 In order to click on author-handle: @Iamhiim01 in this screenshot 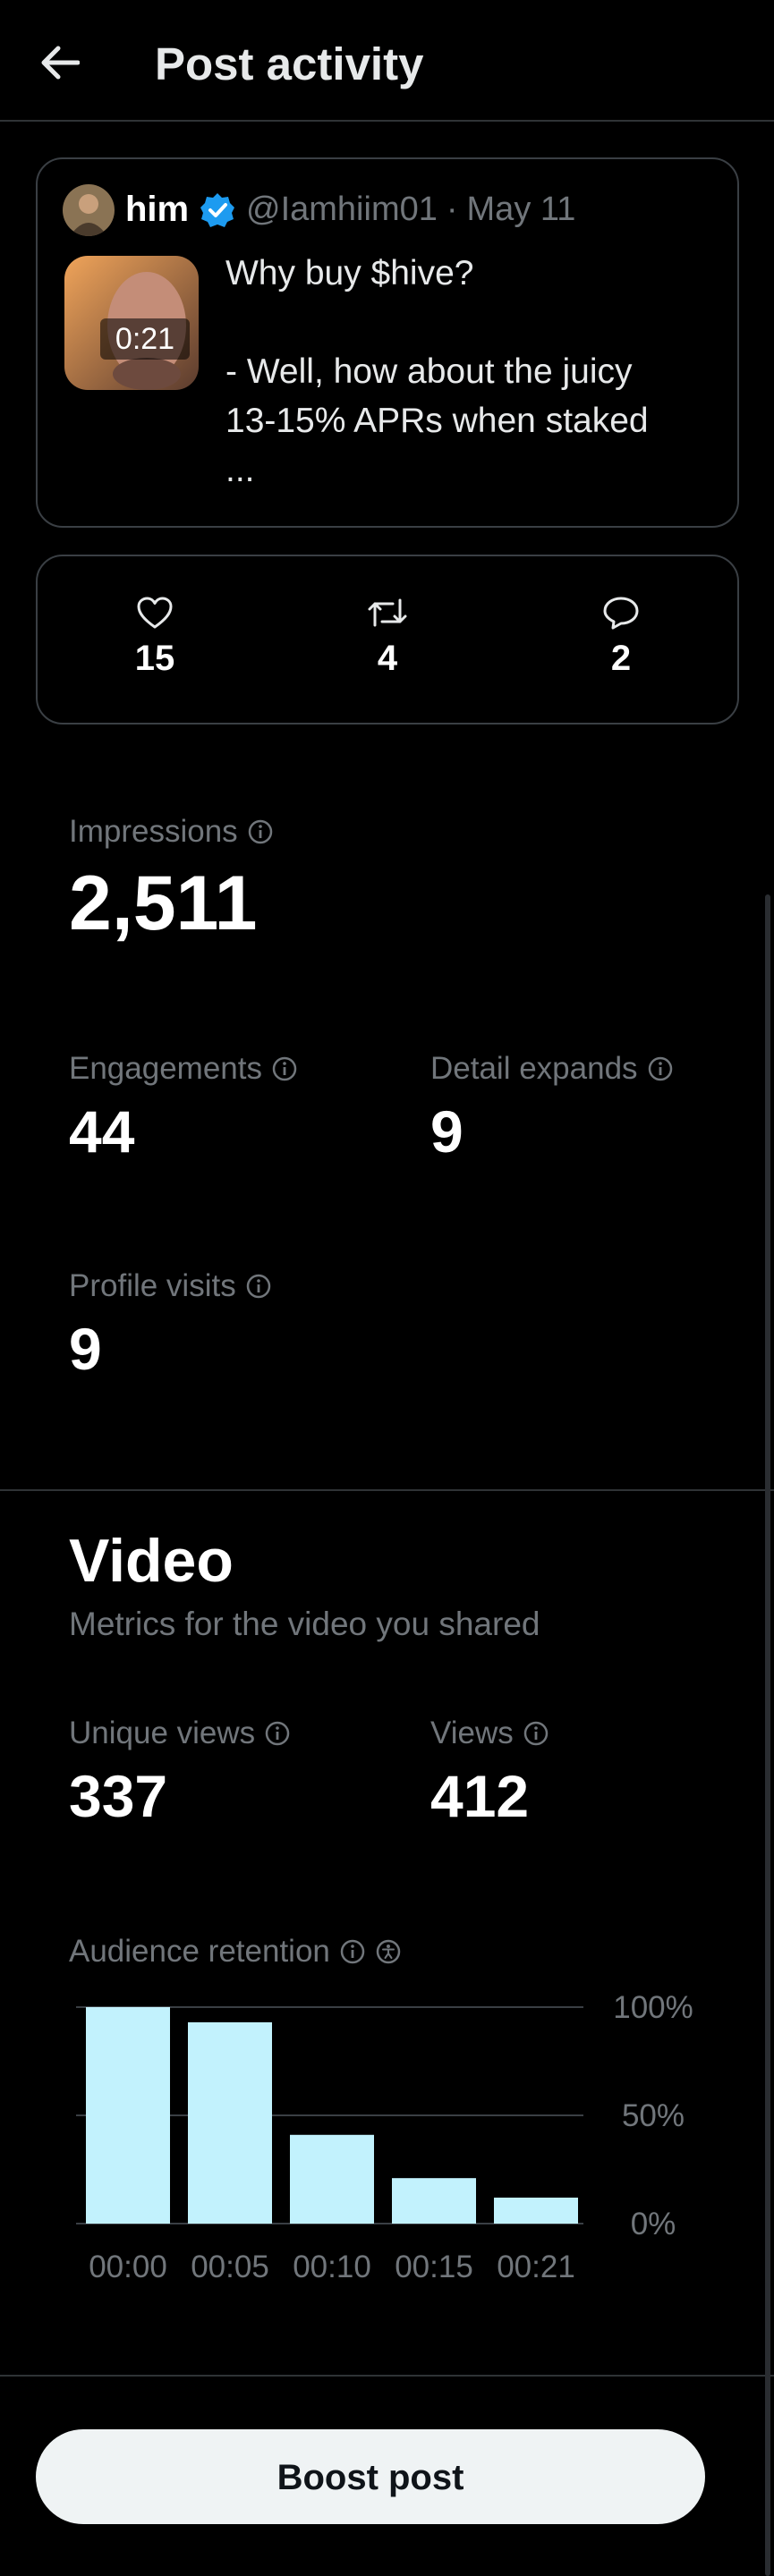, I will do `click(342, 209)`.